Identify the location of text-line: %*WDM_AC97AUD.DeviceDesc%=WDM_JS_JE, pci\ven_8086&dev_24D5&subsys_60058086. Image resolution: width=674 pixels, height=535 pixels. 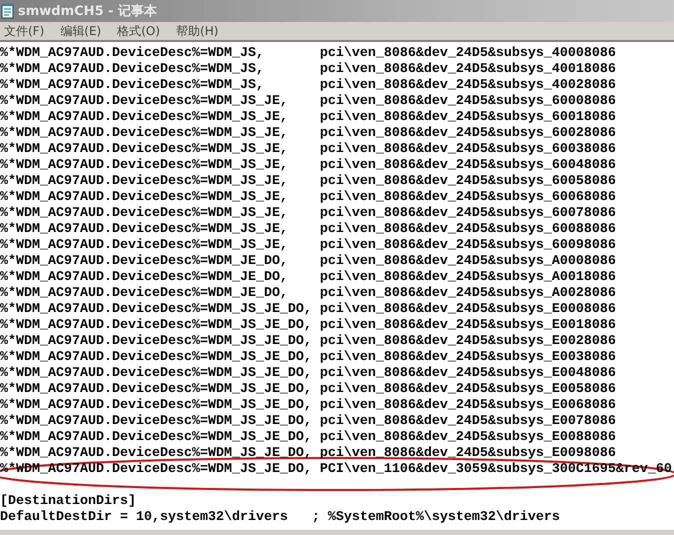
(308, 182).